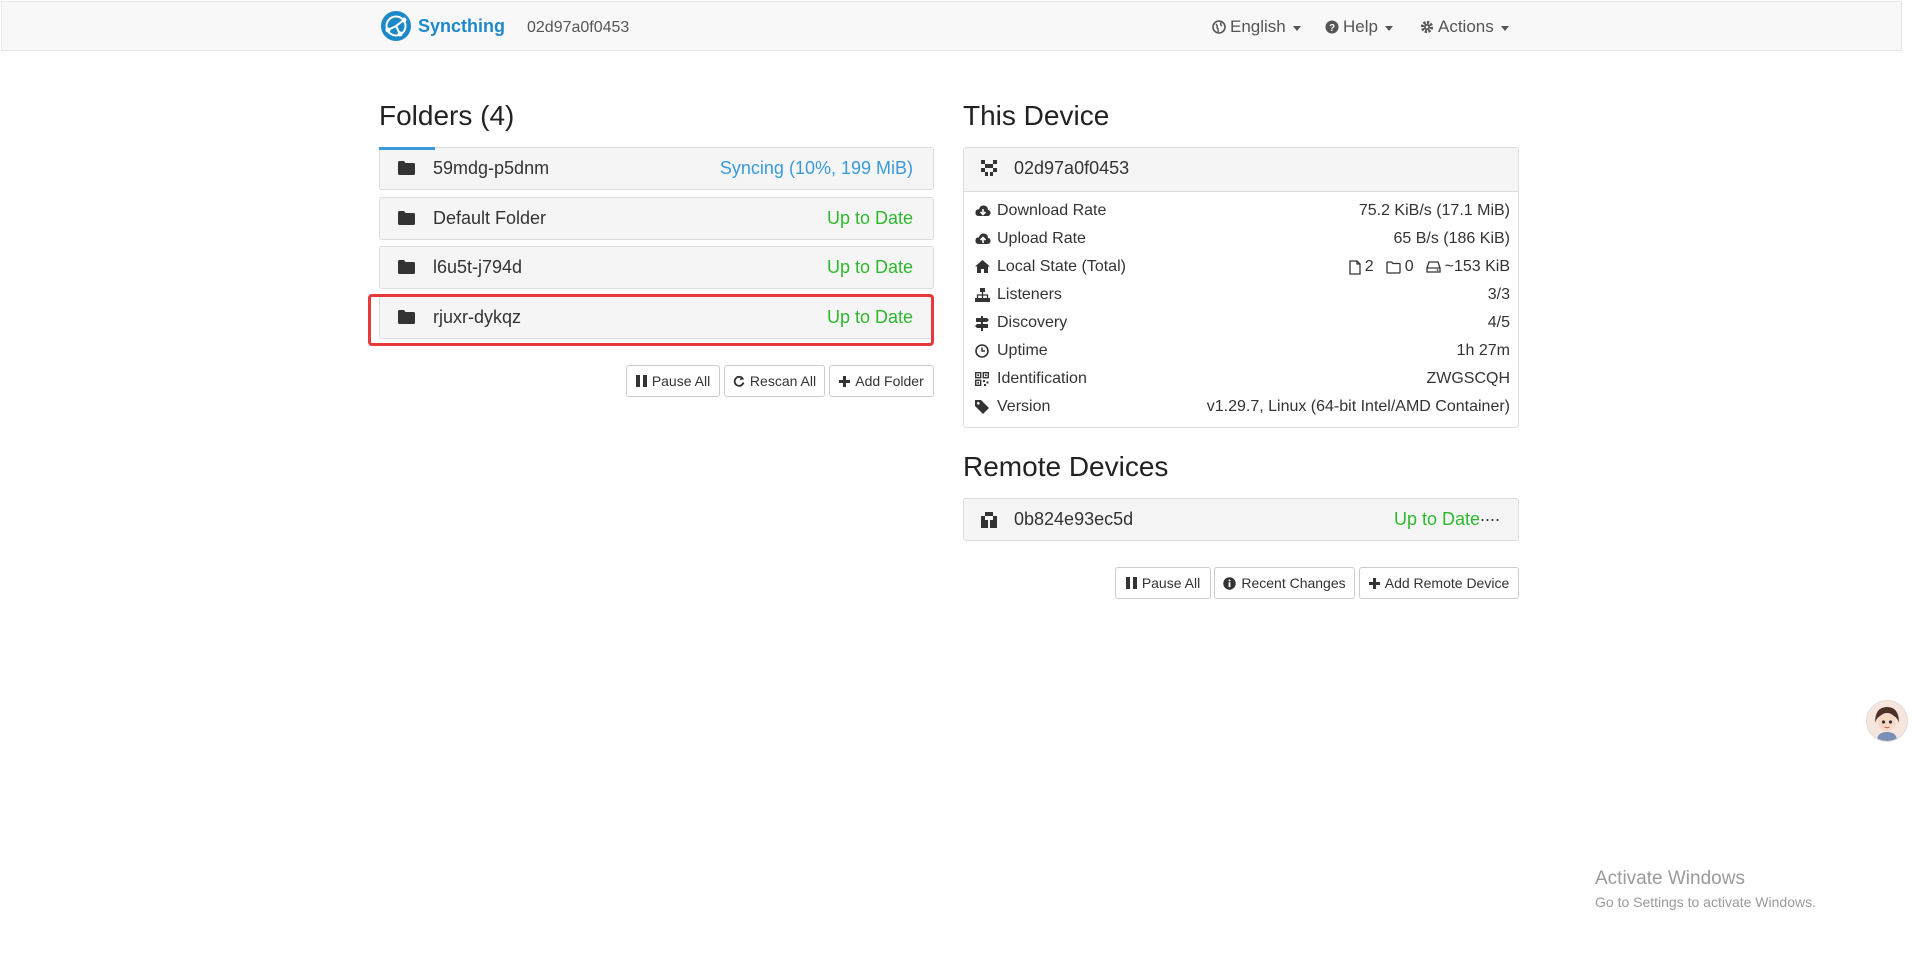 This screenshot has height=956, width=1912. Describe the element at coordinates (1452, 238) in the screenshot. I see `upload-rate-value: 65 B/s (186 KiB)` at that location.